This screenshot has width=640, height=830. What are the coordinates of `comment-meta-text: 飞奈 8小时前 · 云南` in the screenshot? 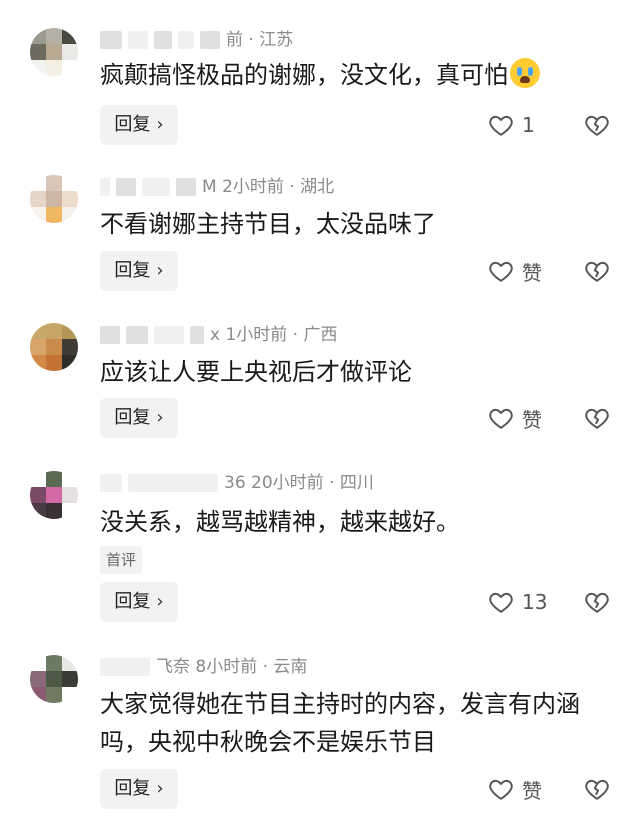 It's located at (232, 667).